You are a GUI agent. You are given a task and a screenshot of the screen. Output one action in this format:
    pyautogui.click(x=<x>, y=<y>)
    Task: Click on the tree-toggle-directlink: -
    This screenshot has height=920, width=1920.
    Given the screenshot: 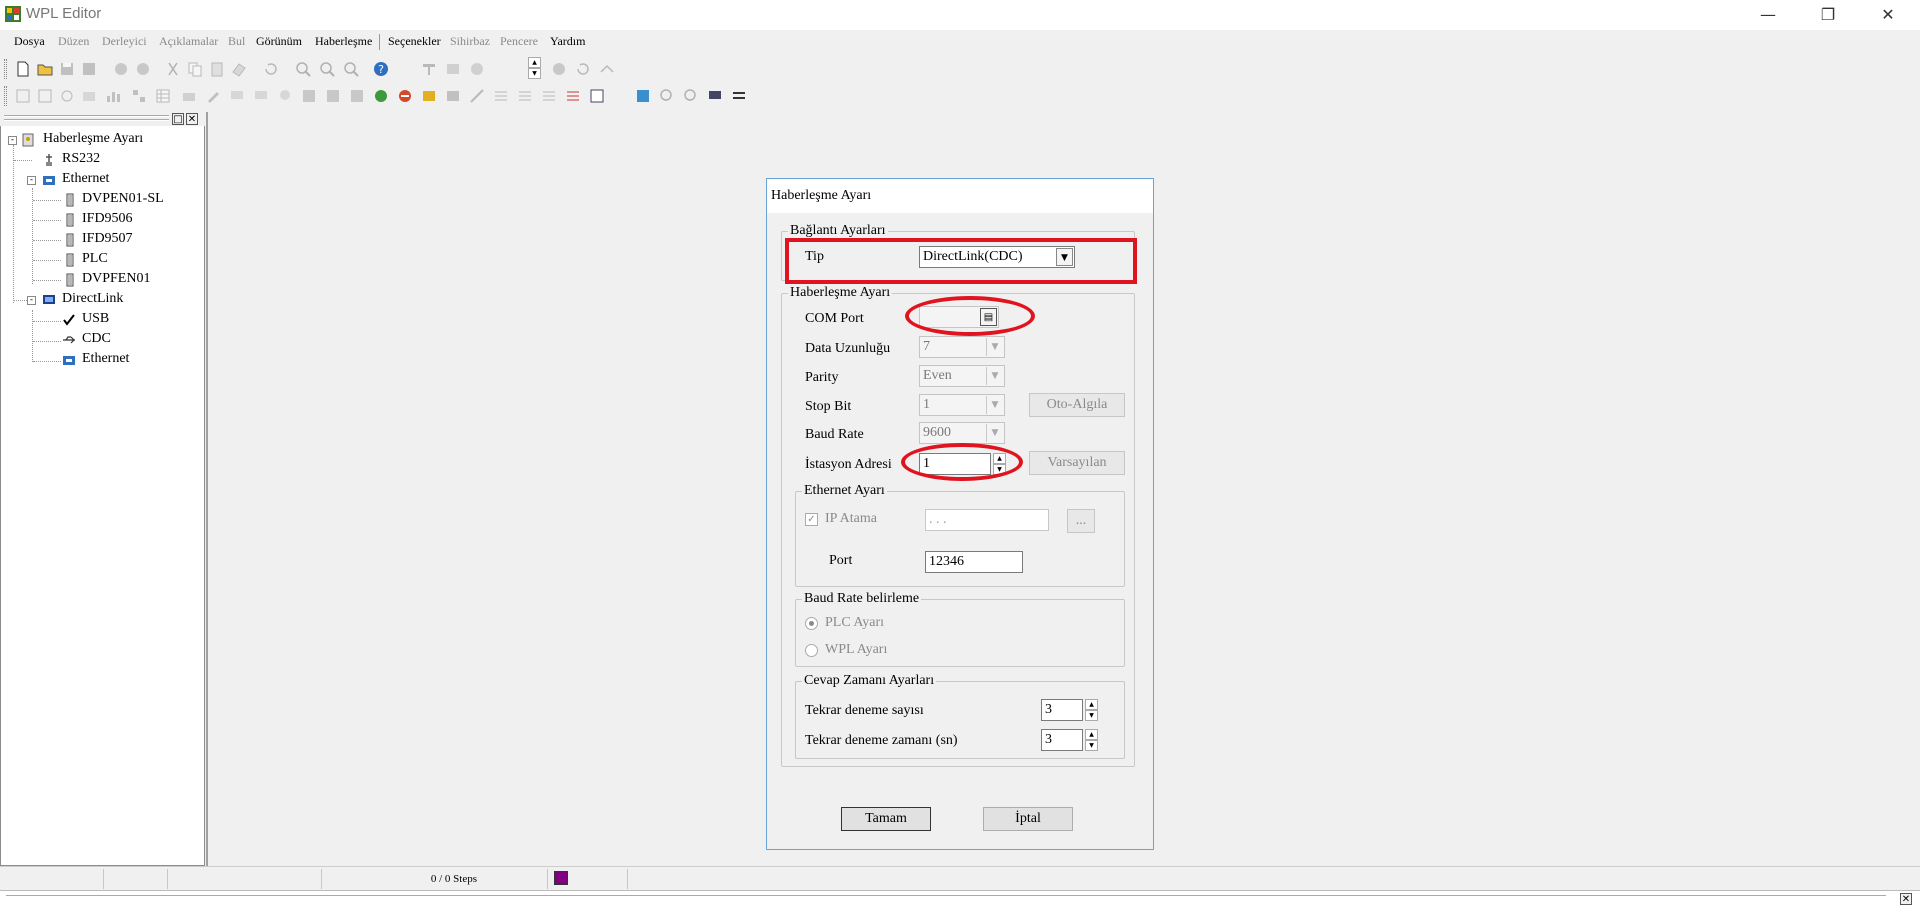 What is the action you would take?
    pyautogui.click(x=31, y=300)
    